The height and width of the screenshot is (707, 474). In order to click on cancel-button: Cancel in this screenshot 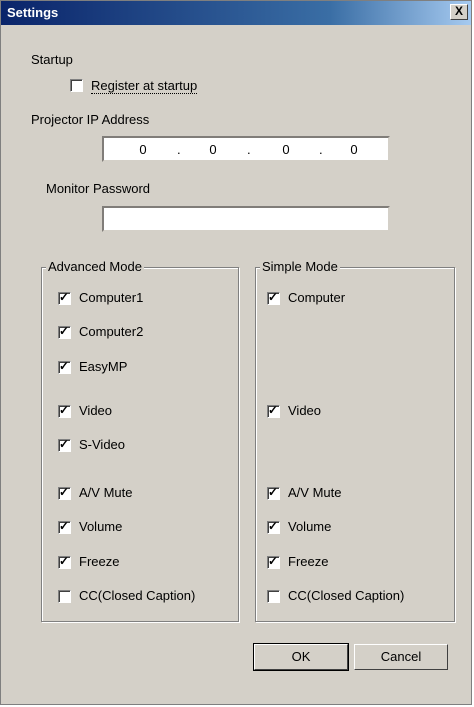, I will do `click(401, 657)`.